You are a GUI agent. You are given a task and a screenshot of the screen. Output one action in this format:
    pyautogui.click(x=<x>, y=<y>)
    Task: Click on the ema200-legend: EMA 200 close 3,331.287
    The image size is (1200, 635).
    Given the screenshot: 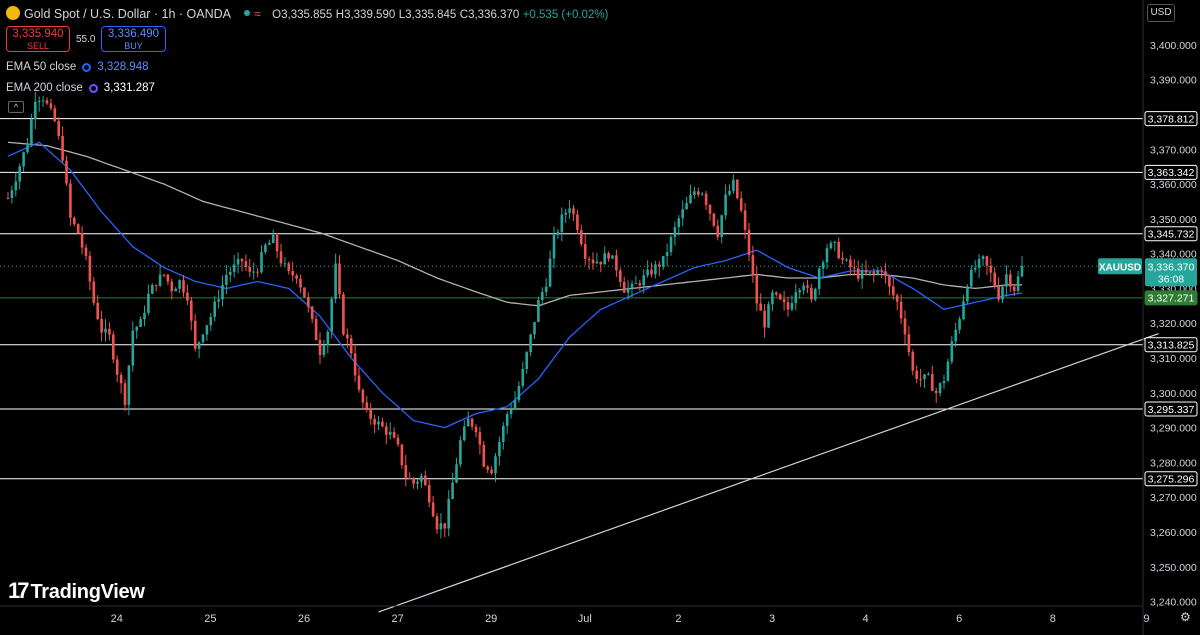 What is the action you would take?
    pyautogui.click(x=80, y=88)
    